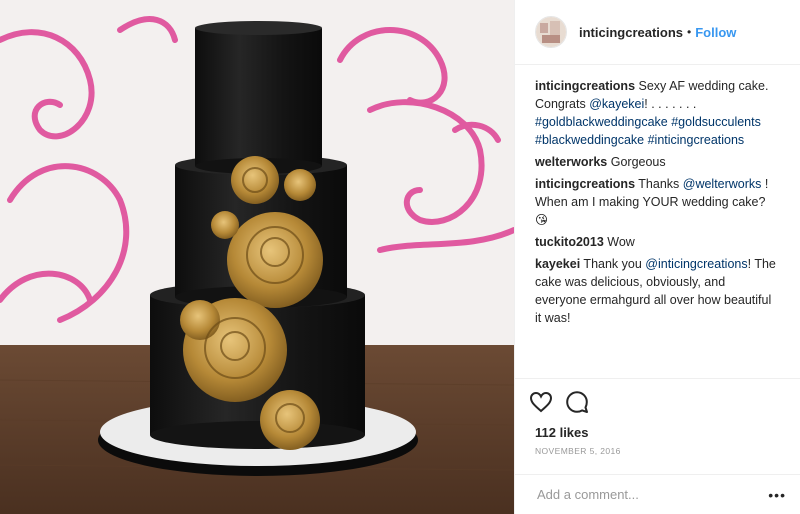 The width and height of the screenshot is (800, 514). I want to click on hashtag-link: #blackweddingcake, so click(589, 140).